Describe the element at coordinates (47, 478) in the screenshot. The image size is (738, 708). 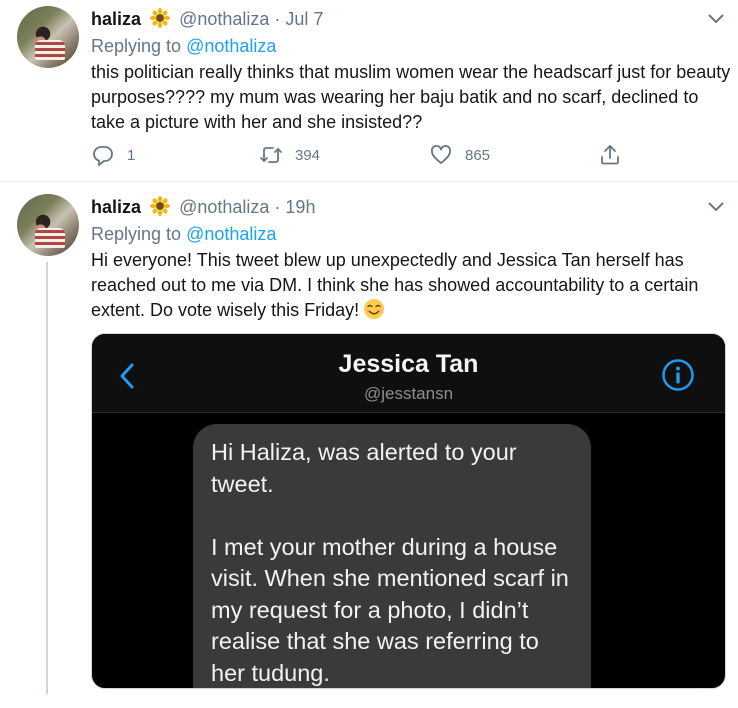
I see `thread-line` at that location.